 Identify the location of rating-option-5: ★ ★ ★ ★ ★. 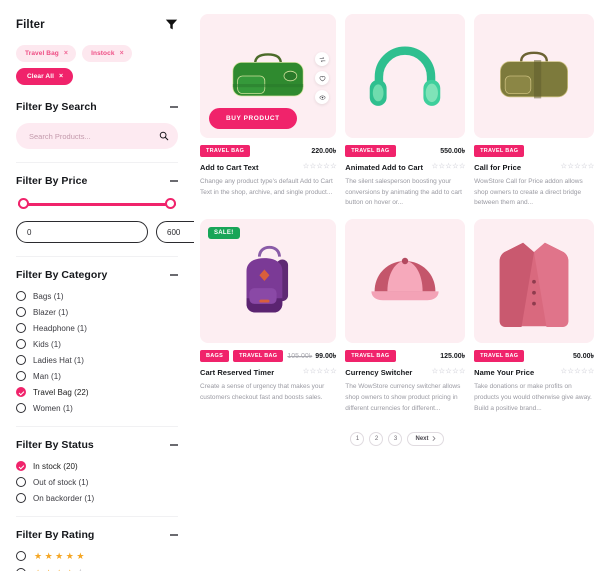
(97, 556).